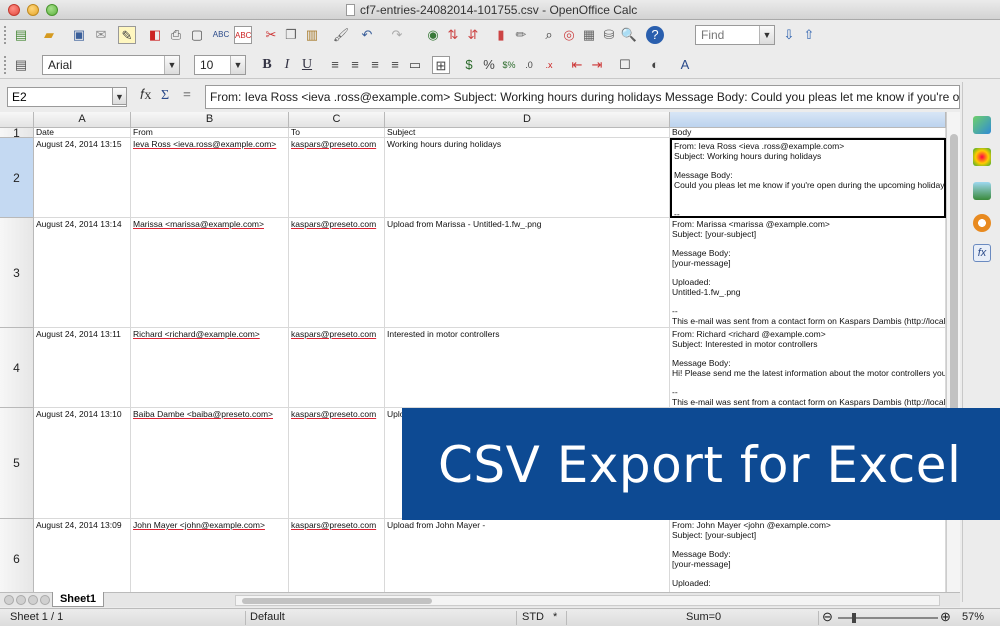 The height and width of the screenshot is (626, 1000). What do you see at coordinates (45, 600) in the screenshot?
I see `last-sheet-button` at bounding box center [45, 600].